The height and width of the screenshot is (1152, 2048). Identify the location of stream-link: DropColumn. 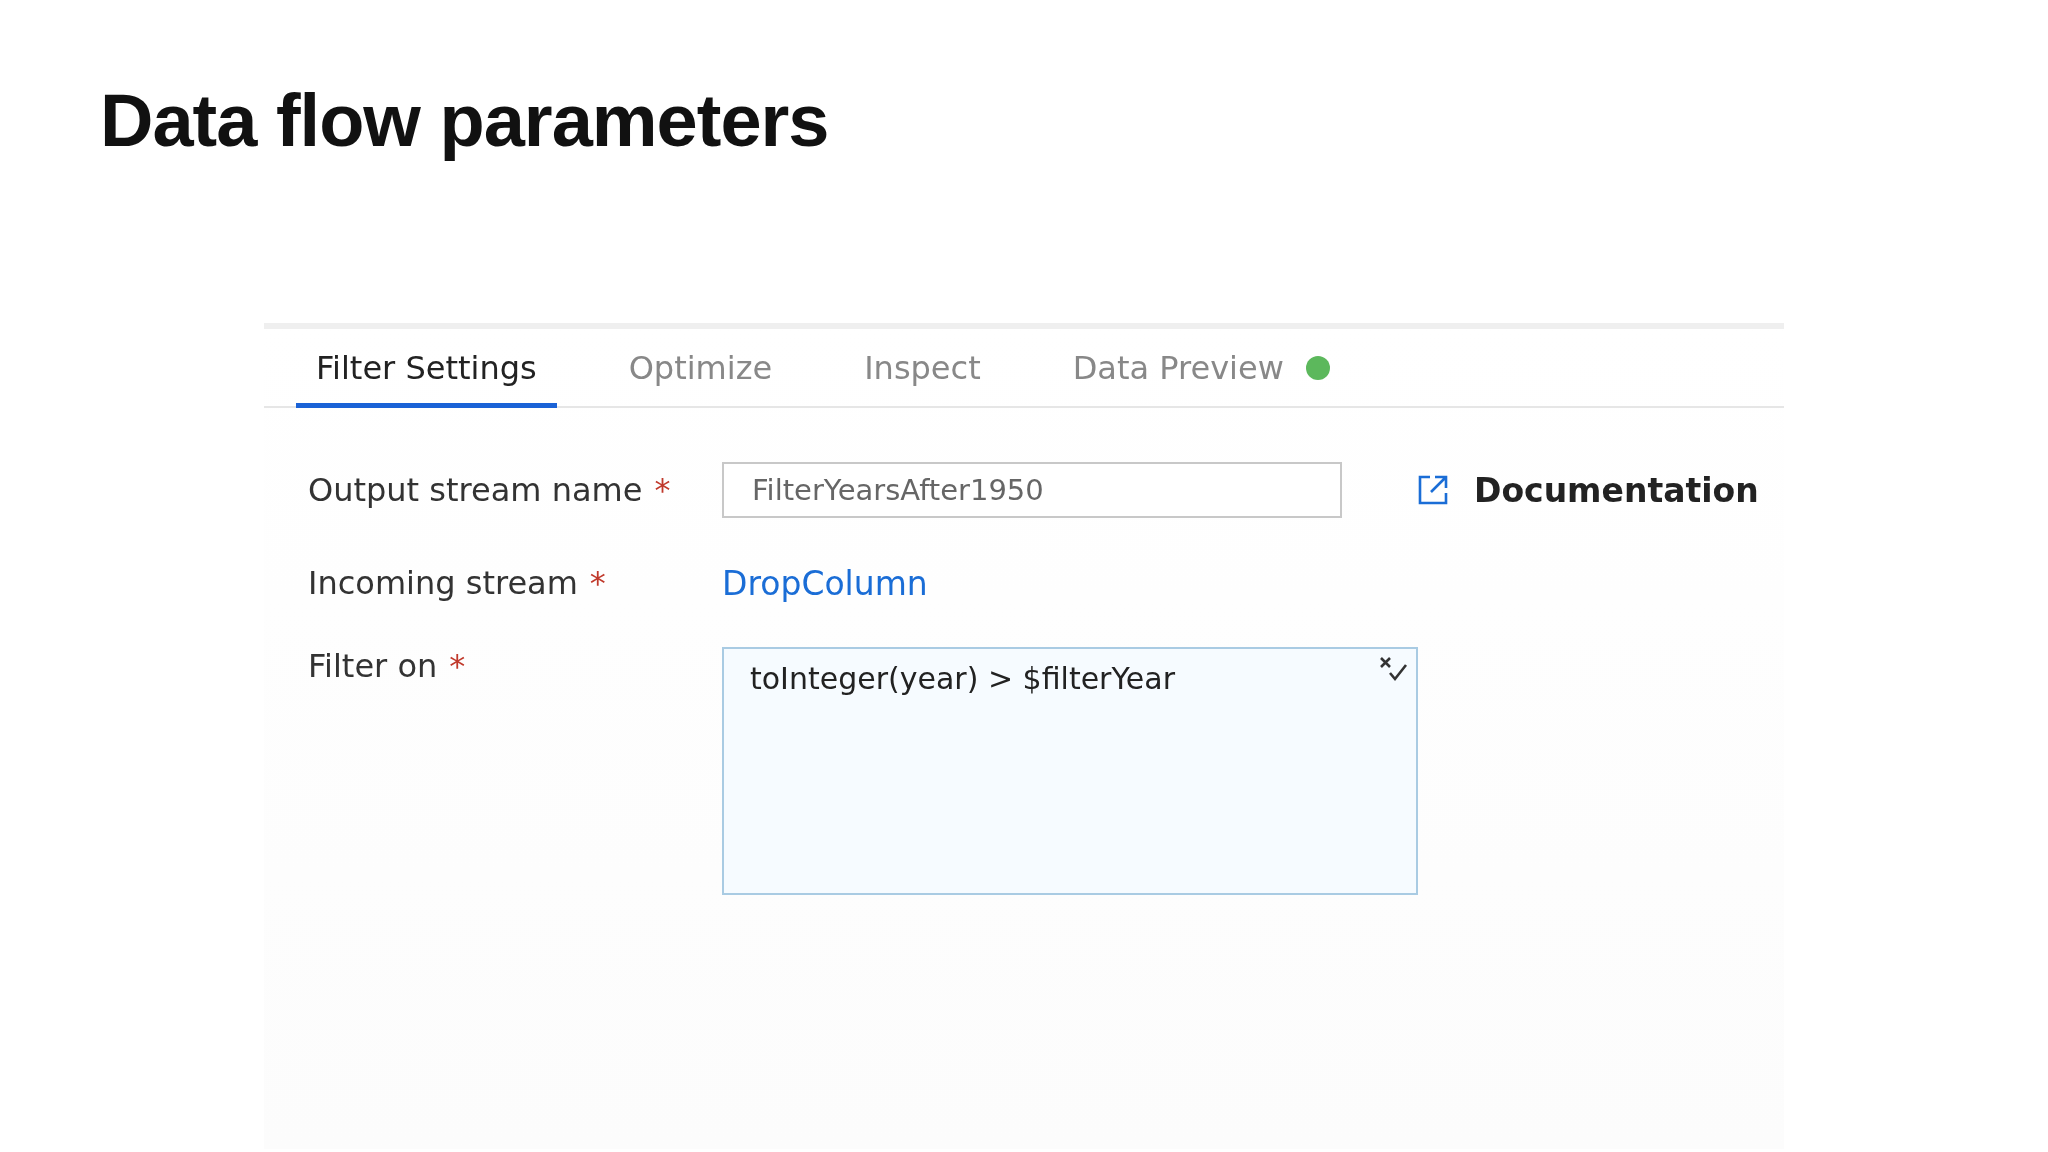
(825, 583).